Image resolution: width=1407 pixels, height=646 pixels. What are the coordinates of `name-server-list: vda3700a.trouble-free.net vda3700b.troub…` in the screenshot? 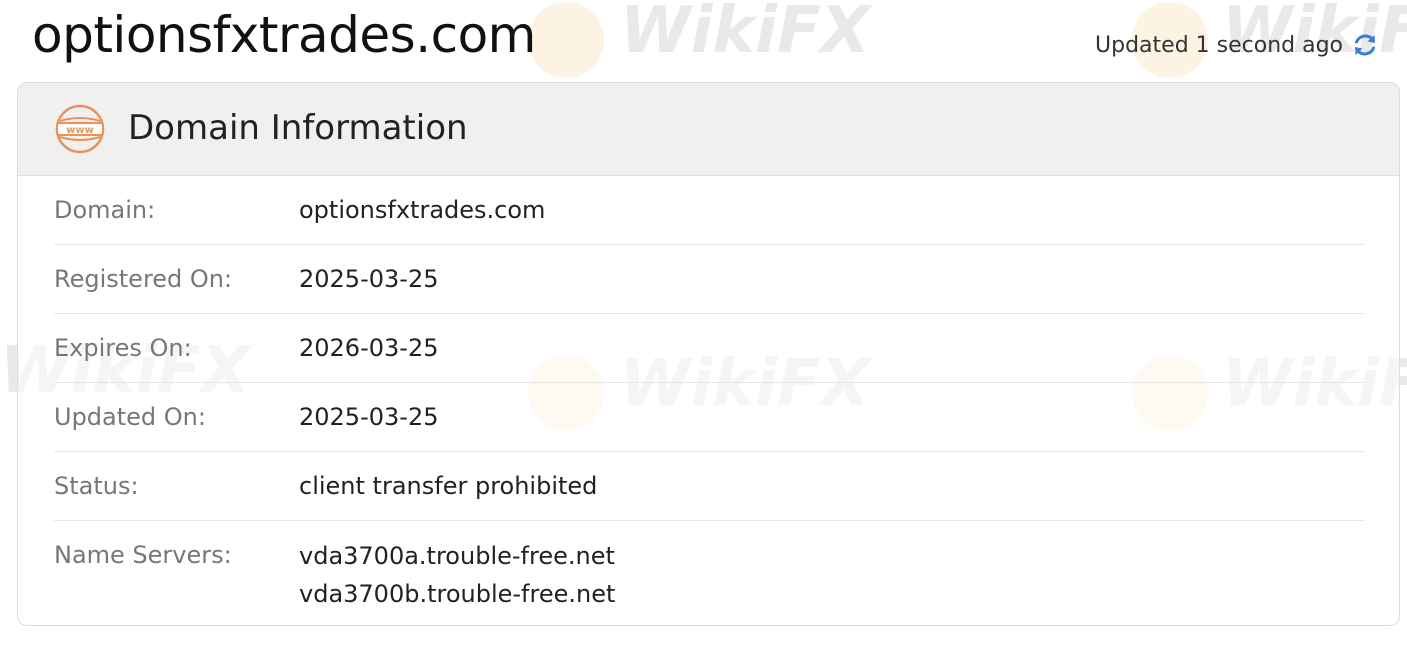 It's located at (457, 575).